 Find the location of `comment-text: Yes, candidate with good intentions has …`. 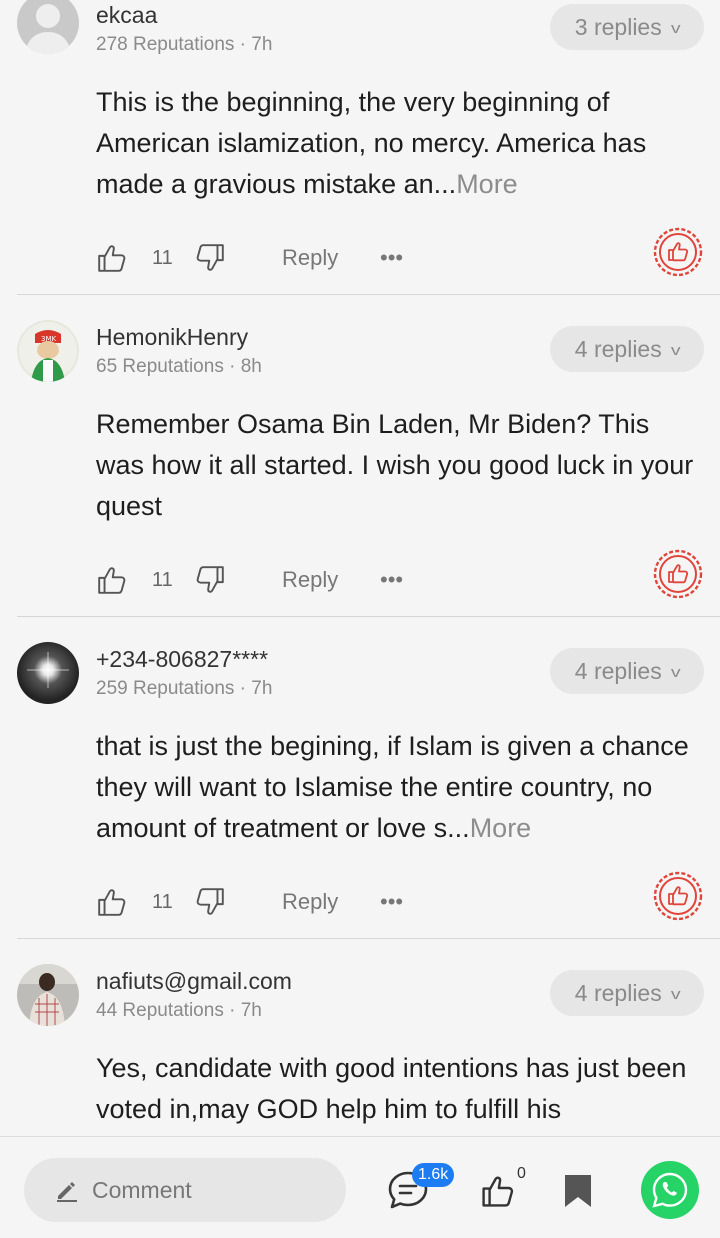

comment-text: Yes, candidate with good intentions has … is located at coordinates (391, 1088).